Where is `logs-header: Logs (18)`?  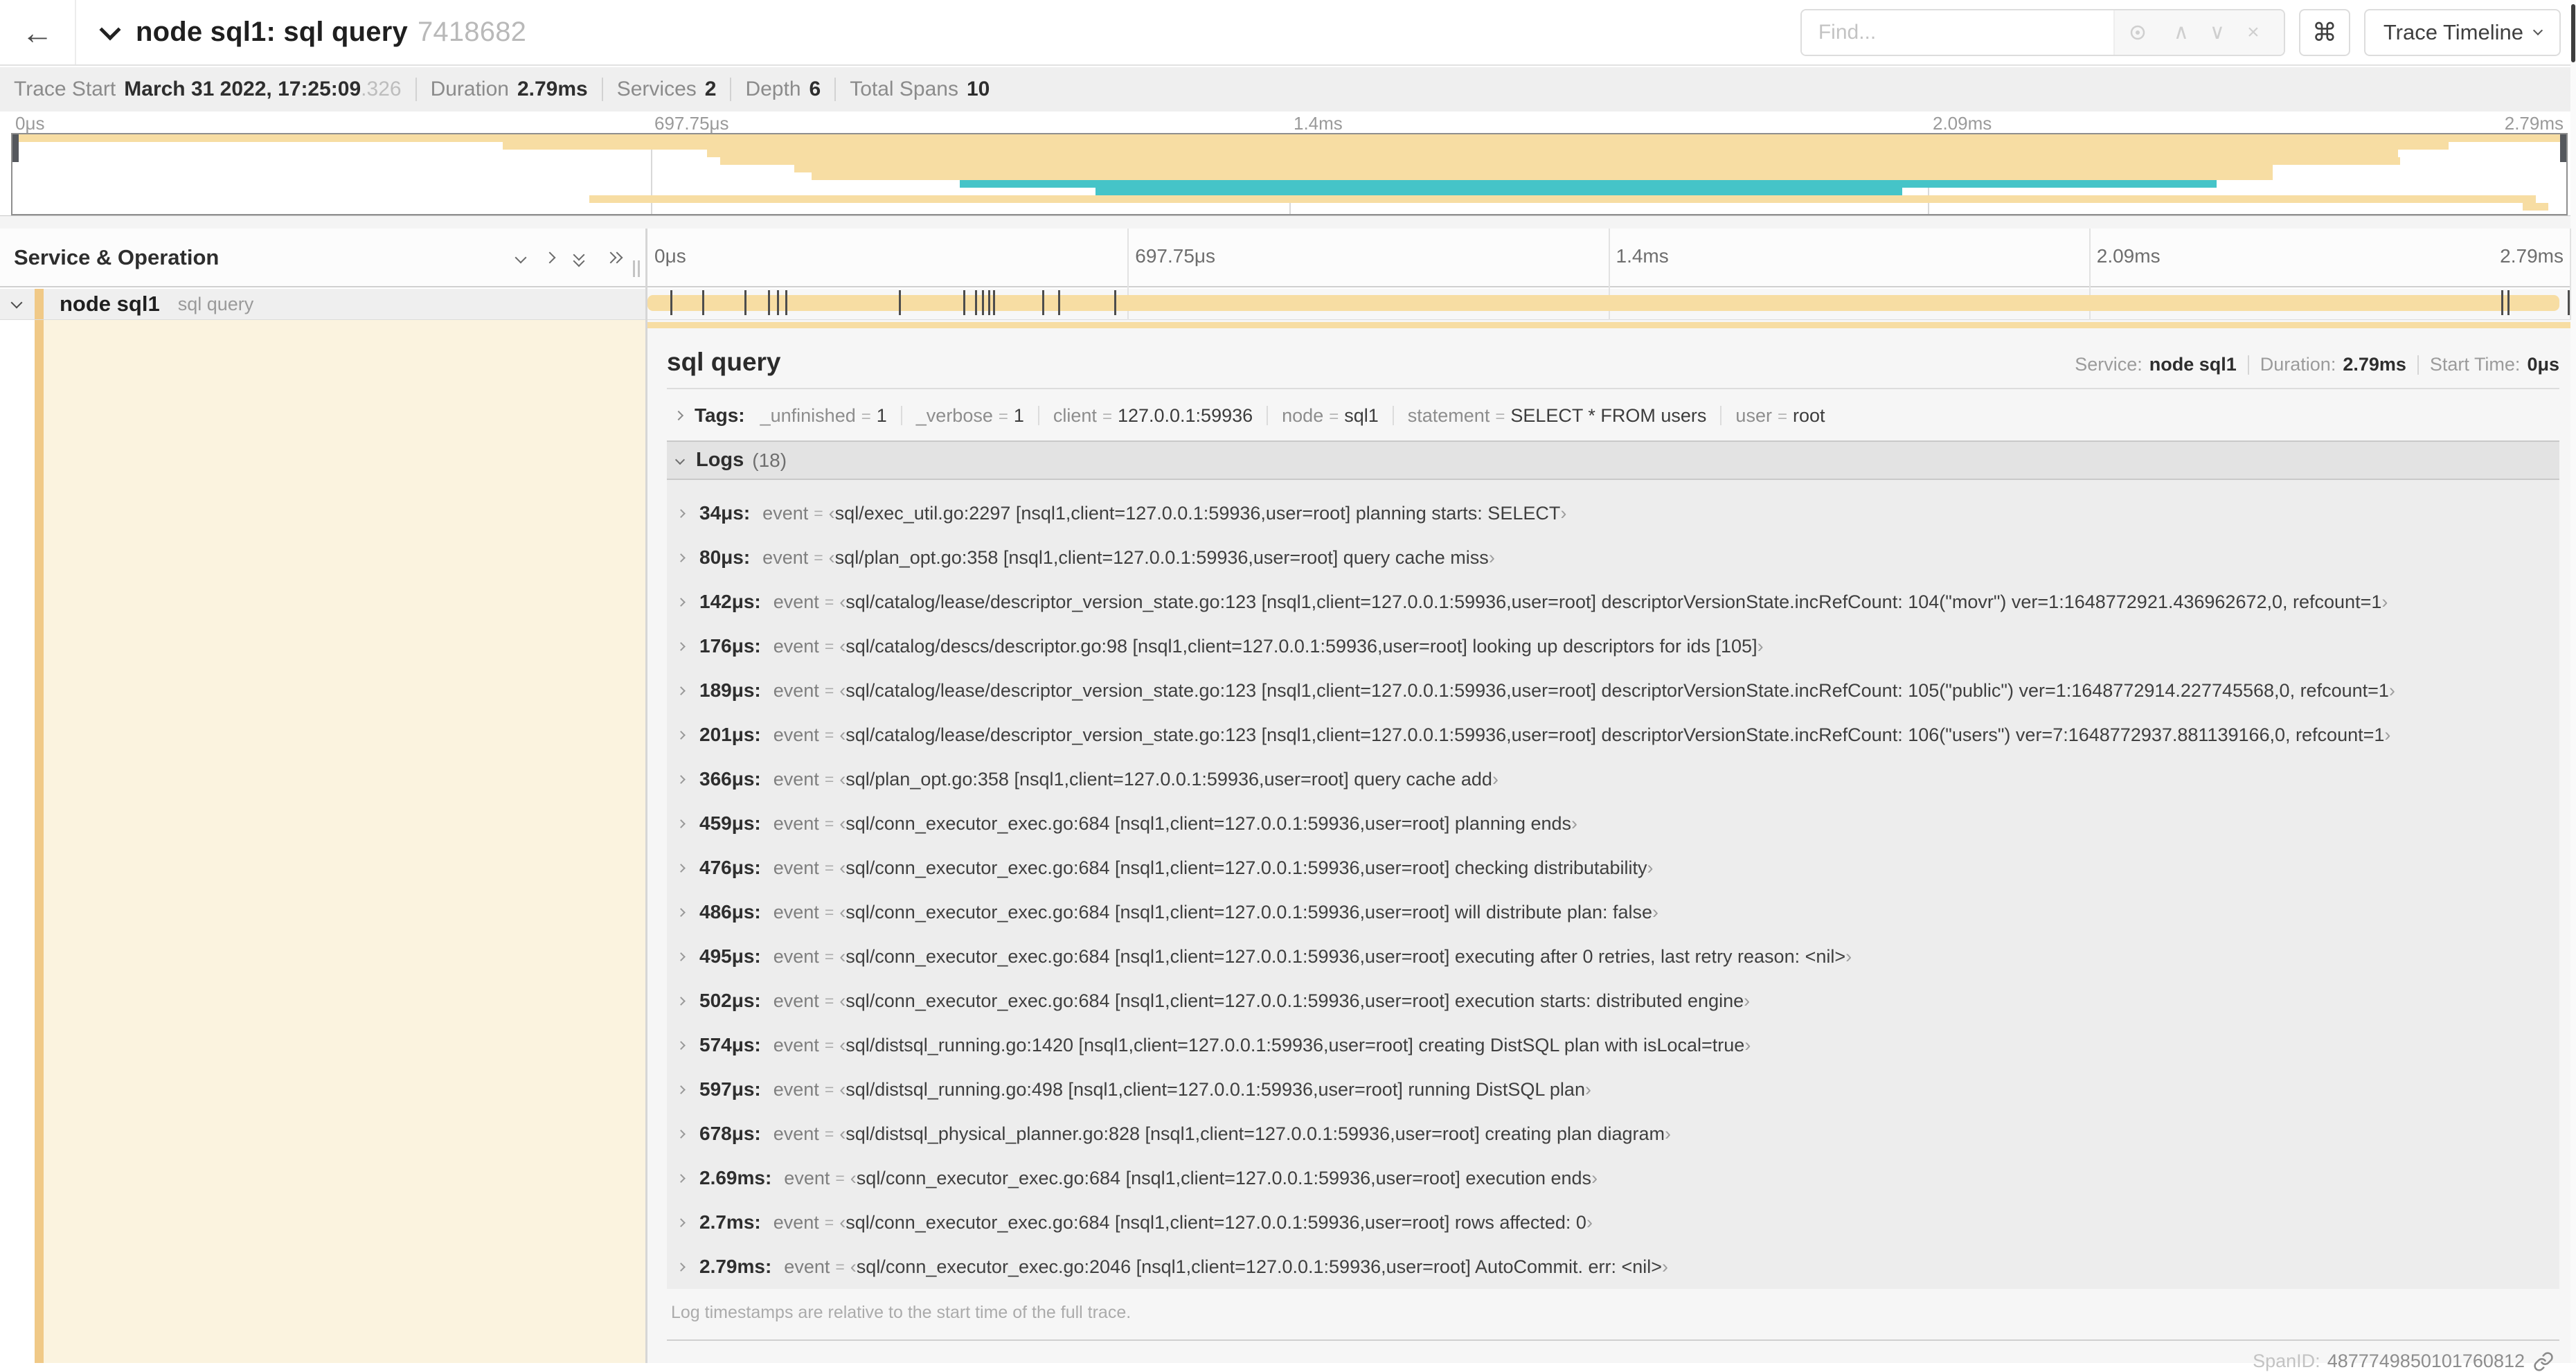 logs-header: Logs (18) is located at coordinates (1613, 461).